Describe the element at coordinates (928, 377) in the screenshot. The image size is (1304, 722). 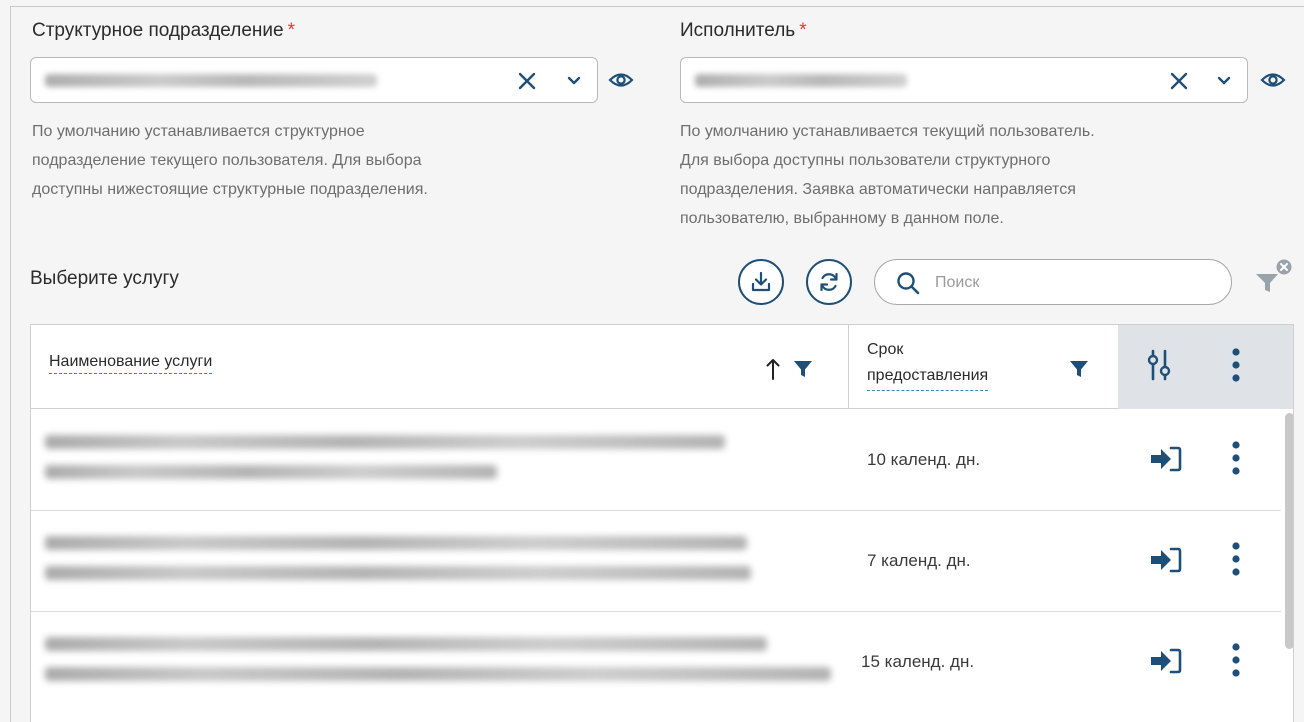
I see `column-header-term-line2: предоставления` at that location.